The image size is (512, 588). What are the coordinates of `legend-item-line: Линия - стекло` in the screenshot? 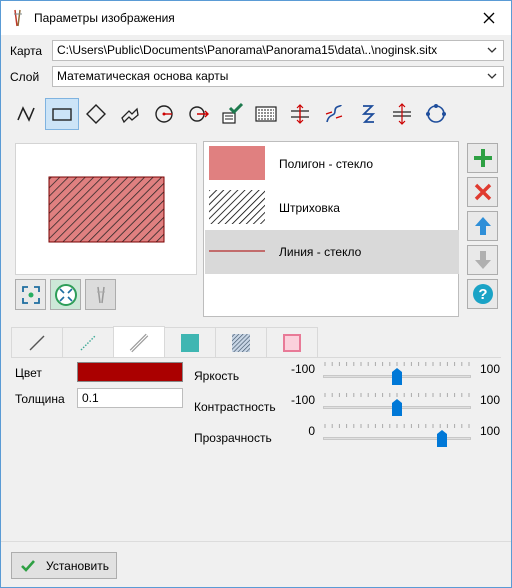 It's located at (332, 252).